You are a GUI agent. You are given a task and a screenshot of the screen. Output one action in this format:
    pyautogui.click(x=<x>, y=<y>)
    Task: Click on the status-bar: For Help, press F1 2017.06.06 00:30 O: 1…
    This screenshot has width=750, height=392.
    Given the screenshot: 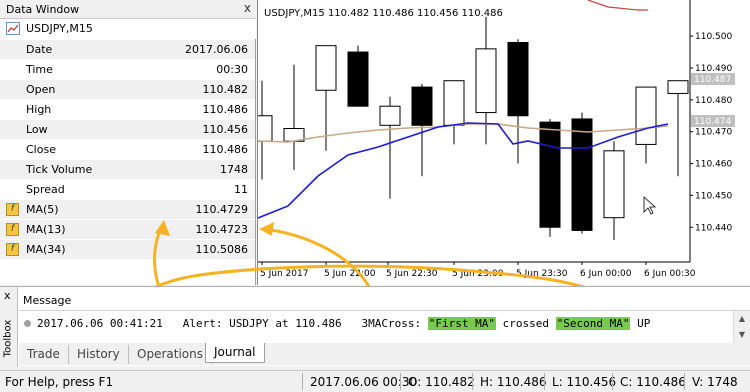 What is the action you would take?
    pyautogui.click(x=375, y=381)
    